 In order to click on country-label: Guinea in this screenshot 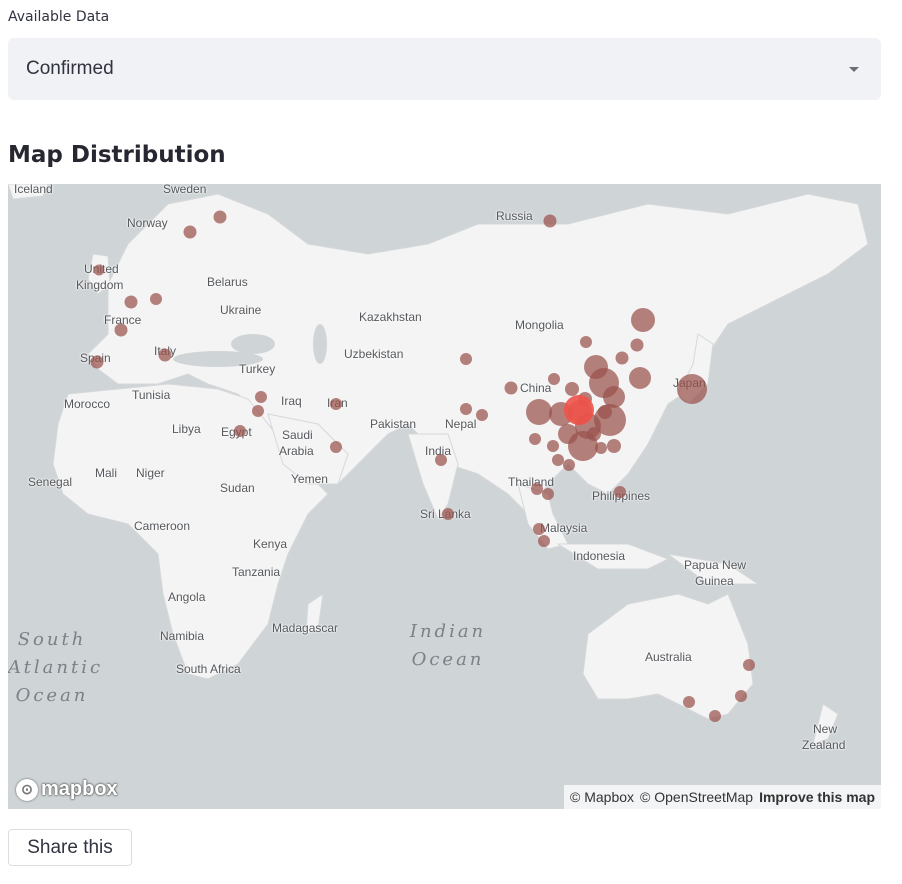, I will do `click(714, 581)`.